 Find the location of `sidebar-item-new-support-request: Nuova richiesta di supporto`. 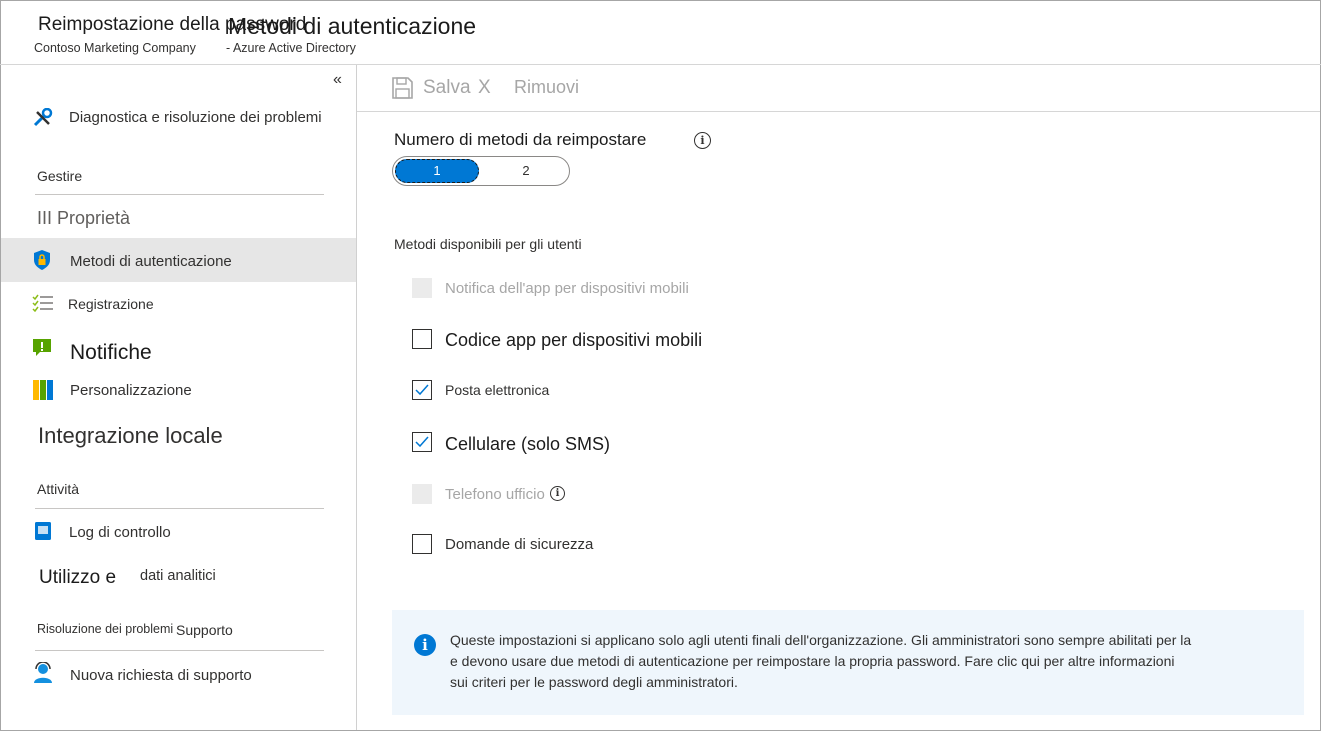

sidebar-item-new-support-request: Nuova richiesta di supporto is located at coordinates (178, 674).